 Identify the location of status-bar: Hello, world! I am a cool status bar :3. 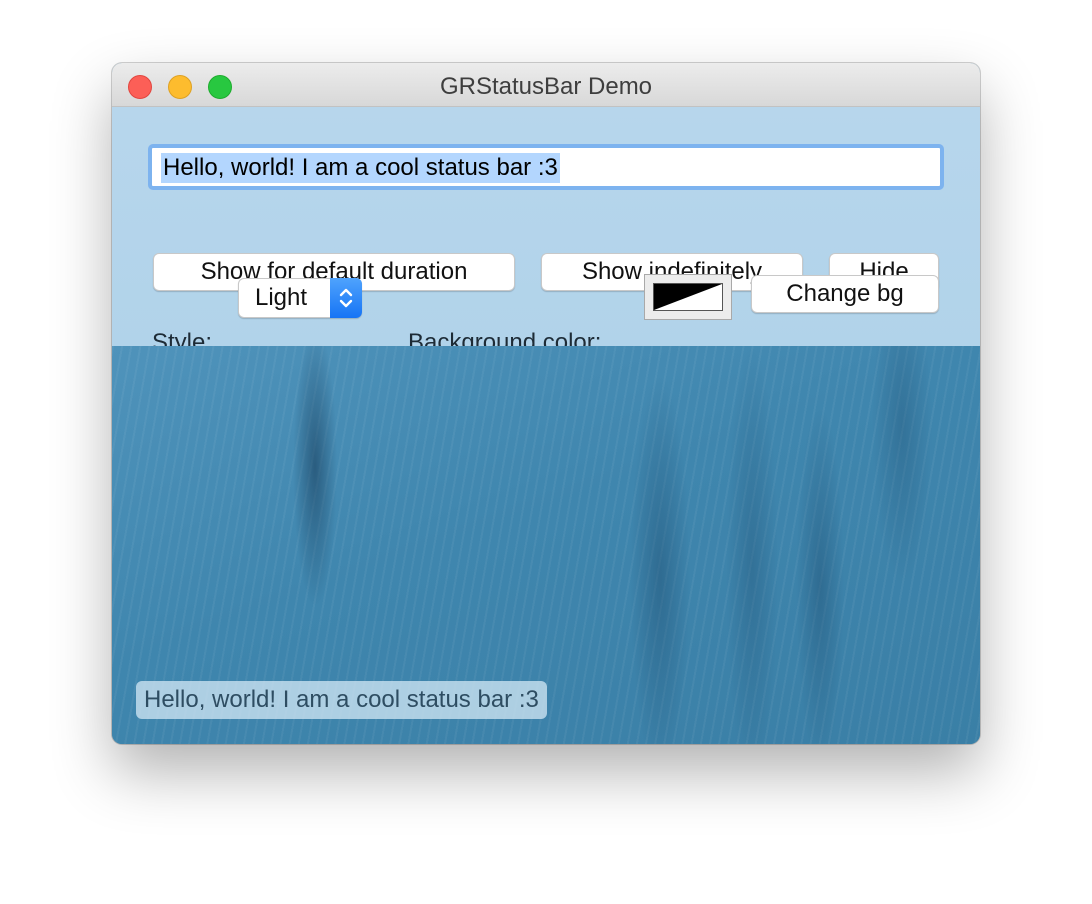
(341, 700).